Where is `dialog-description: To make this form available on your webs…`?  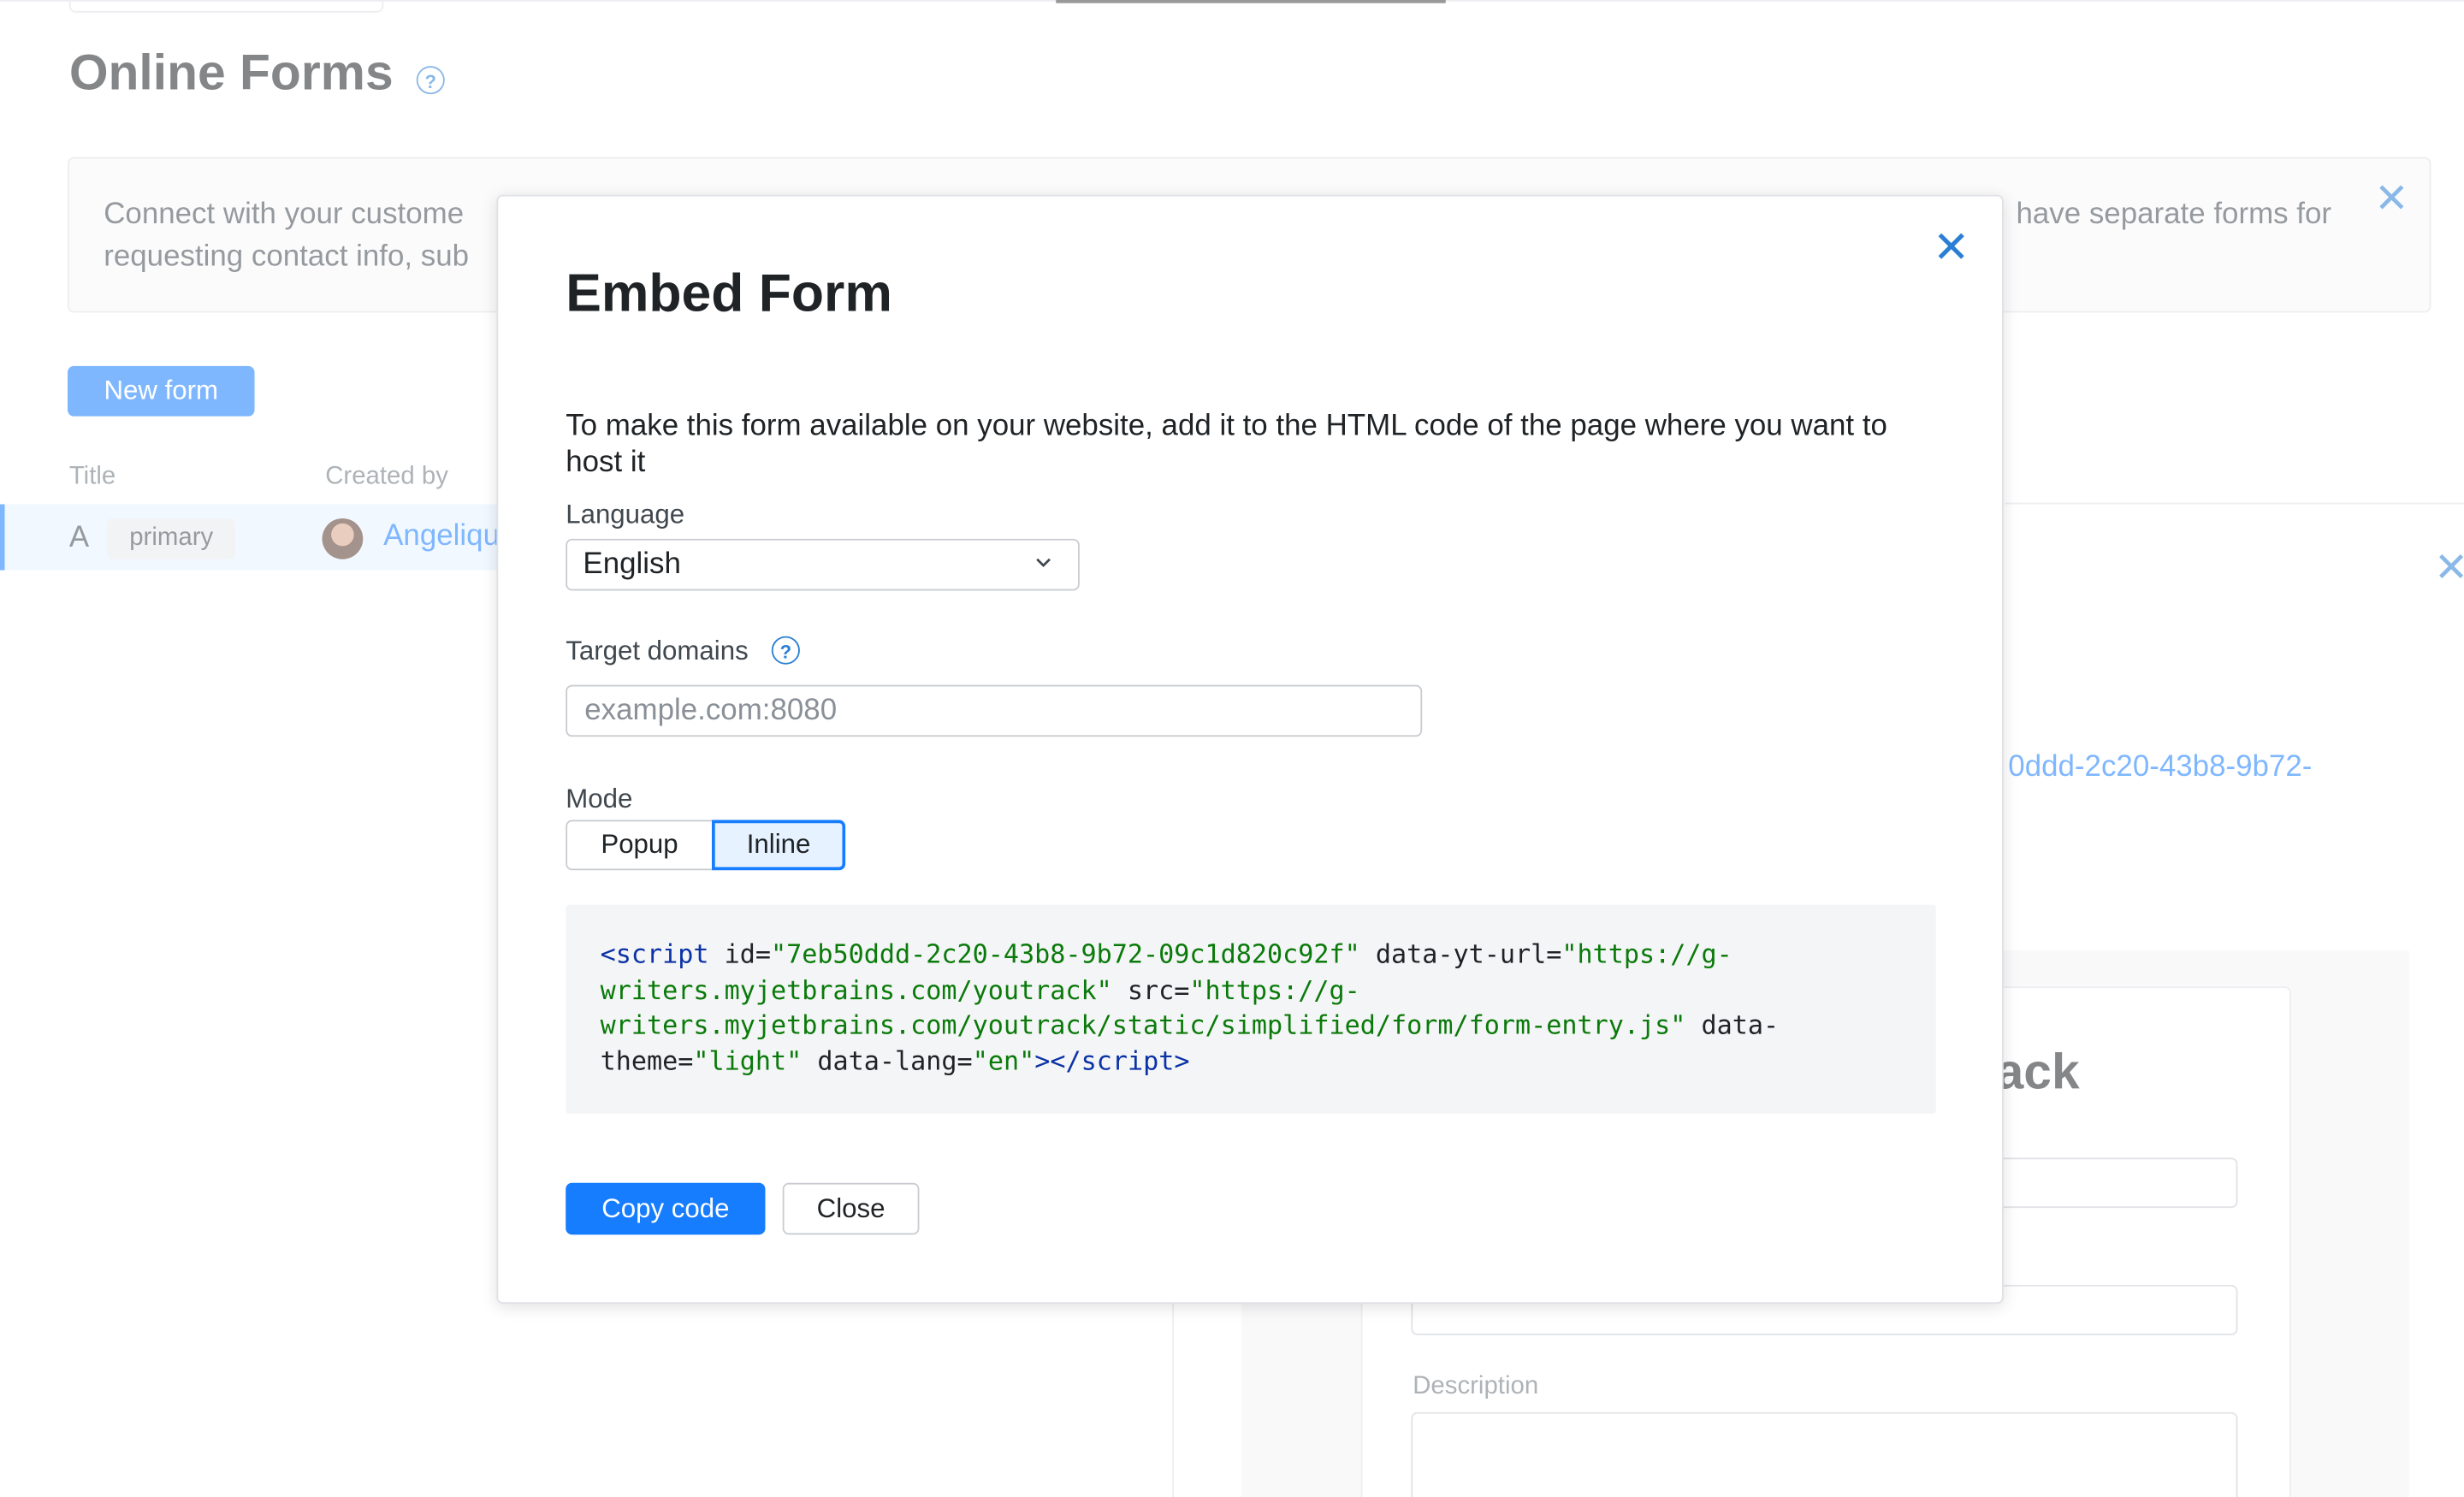 dialog-description: To make this form available on your webs… is located at coordinates (1226, 445).